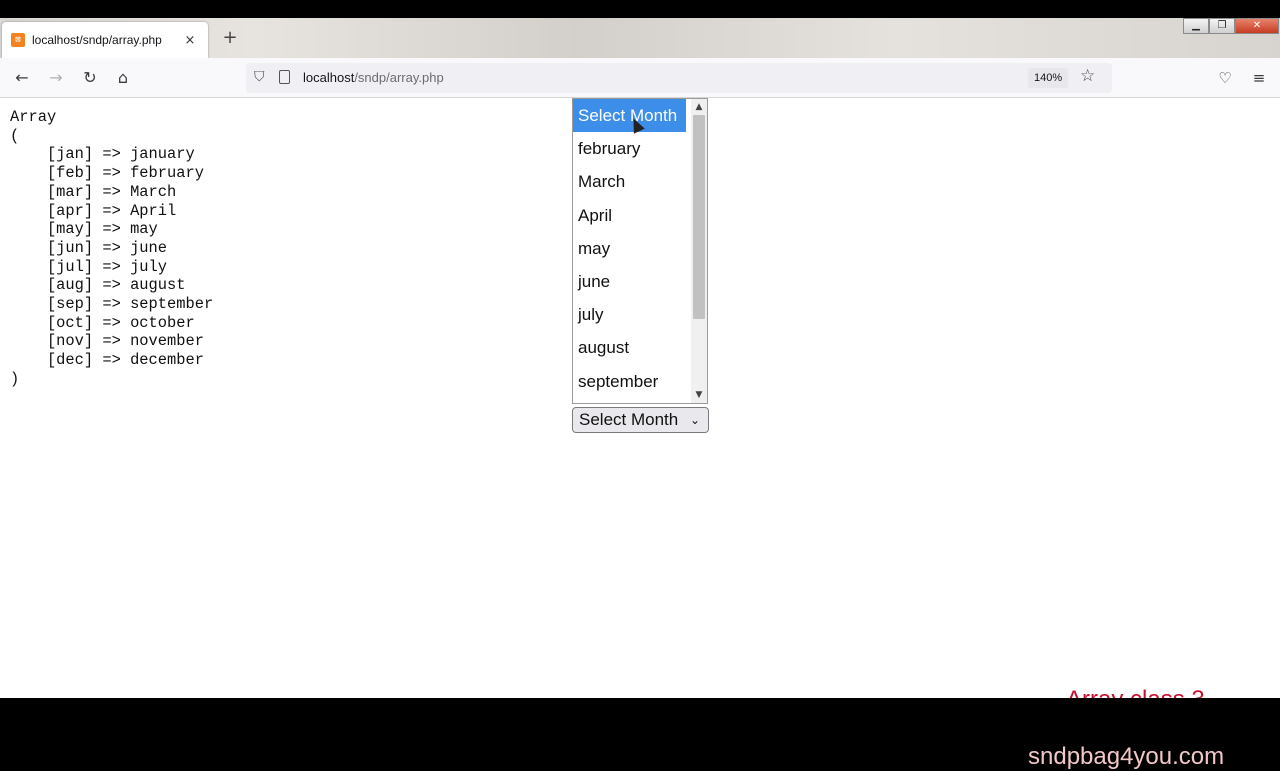 The height and width of the screenshot is (771, 1280). What do you see at coordinates (90, 78) in the screenshot?
I see `reload-icon: ↻` at bounding box center [90, 78].